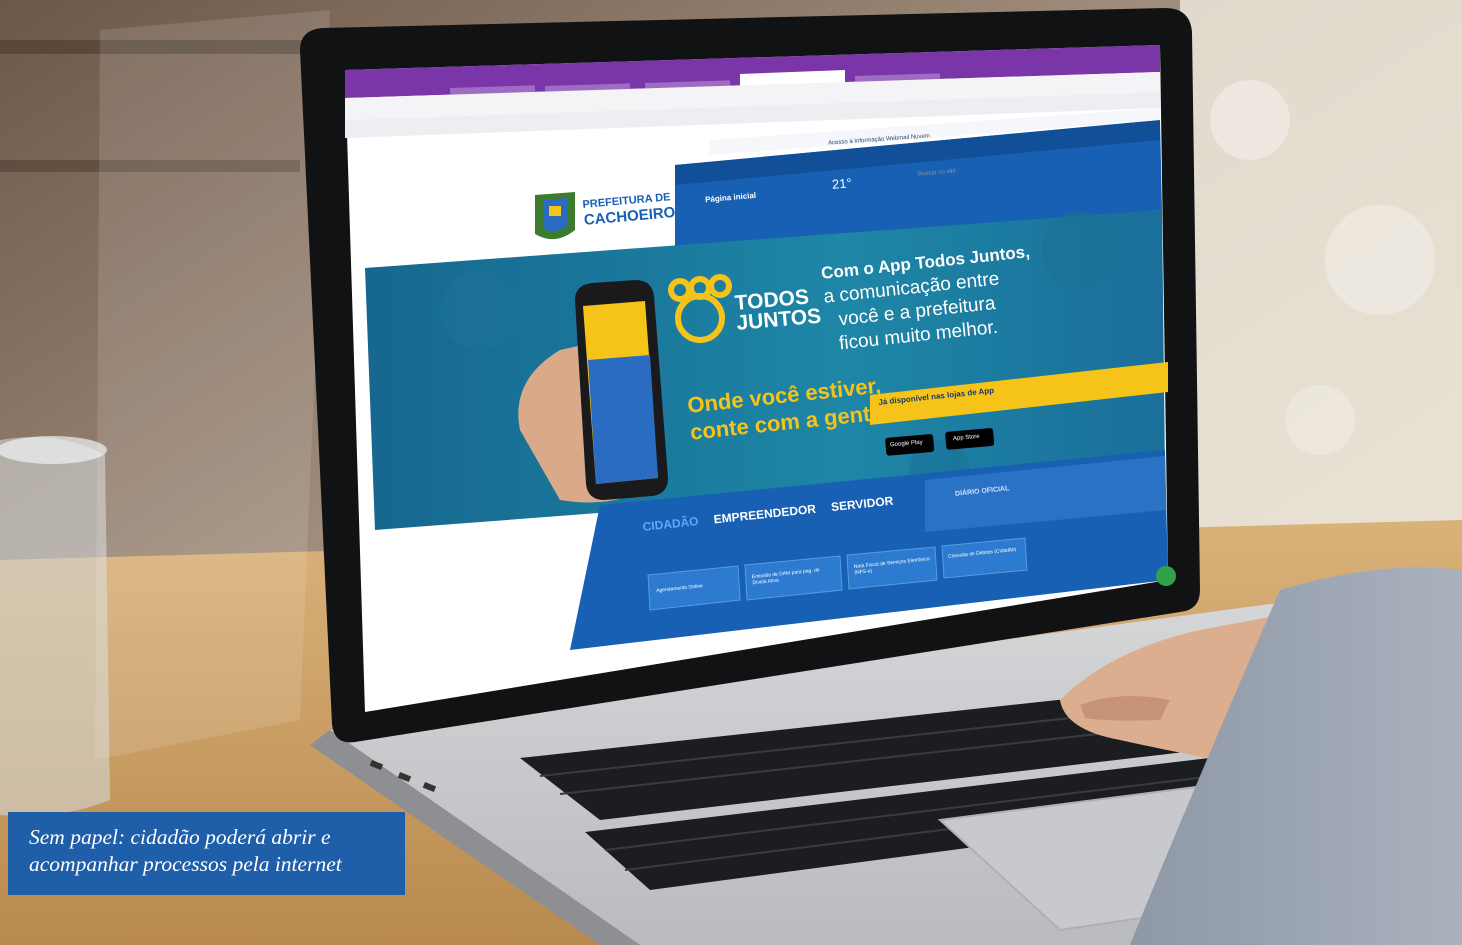 The height and width of the screenshot is (945, 1462). I want to click on city-logo, so click(555, 216).